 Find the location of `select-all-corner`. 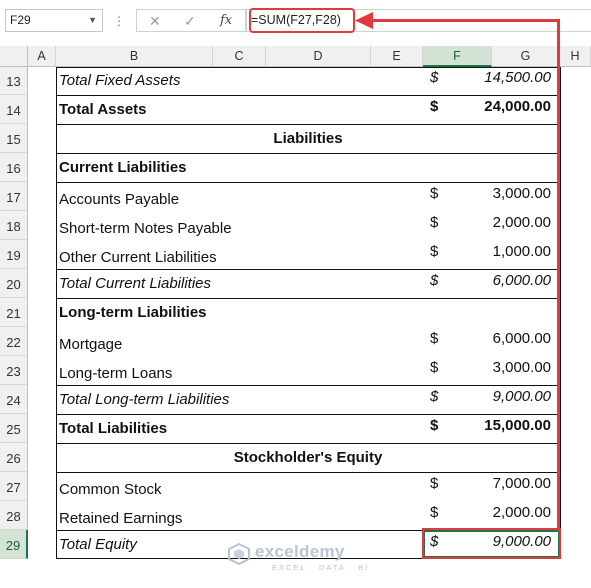

select-all-corner is located at coordinates (14, 56).